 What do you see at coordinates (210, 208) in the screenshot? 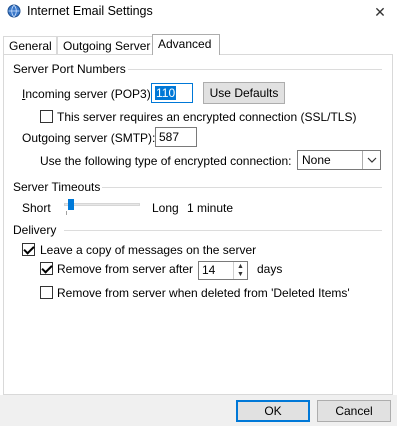
I see `timeout-value-label: 1 minute` at bounding box center [210, 208].